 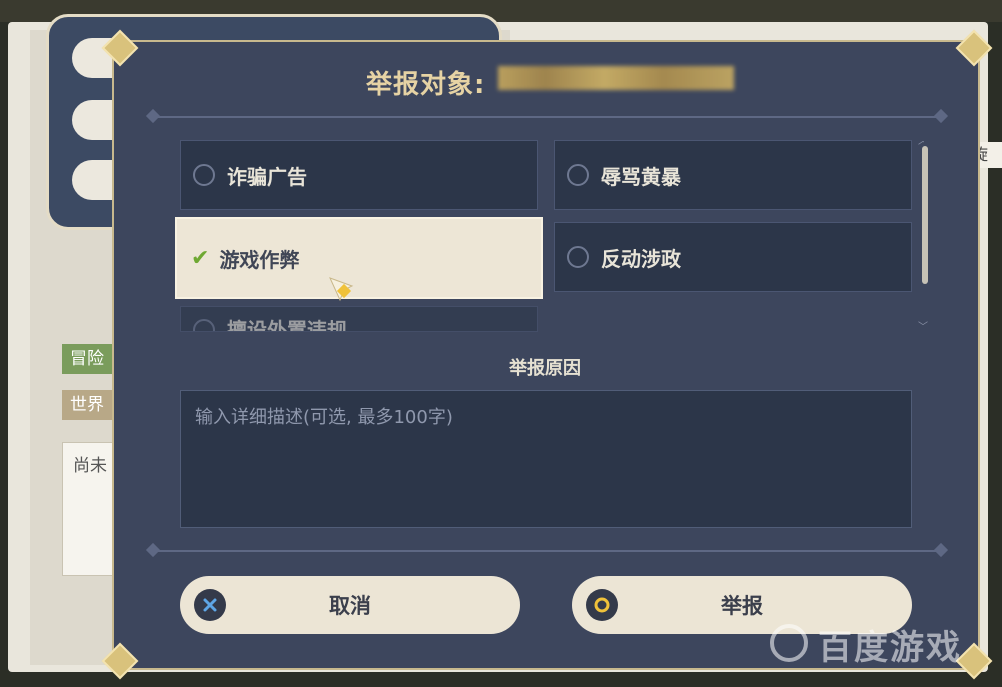 I want to click on option-abuse: 辱骂黄暴, so click(x=733, y=175).